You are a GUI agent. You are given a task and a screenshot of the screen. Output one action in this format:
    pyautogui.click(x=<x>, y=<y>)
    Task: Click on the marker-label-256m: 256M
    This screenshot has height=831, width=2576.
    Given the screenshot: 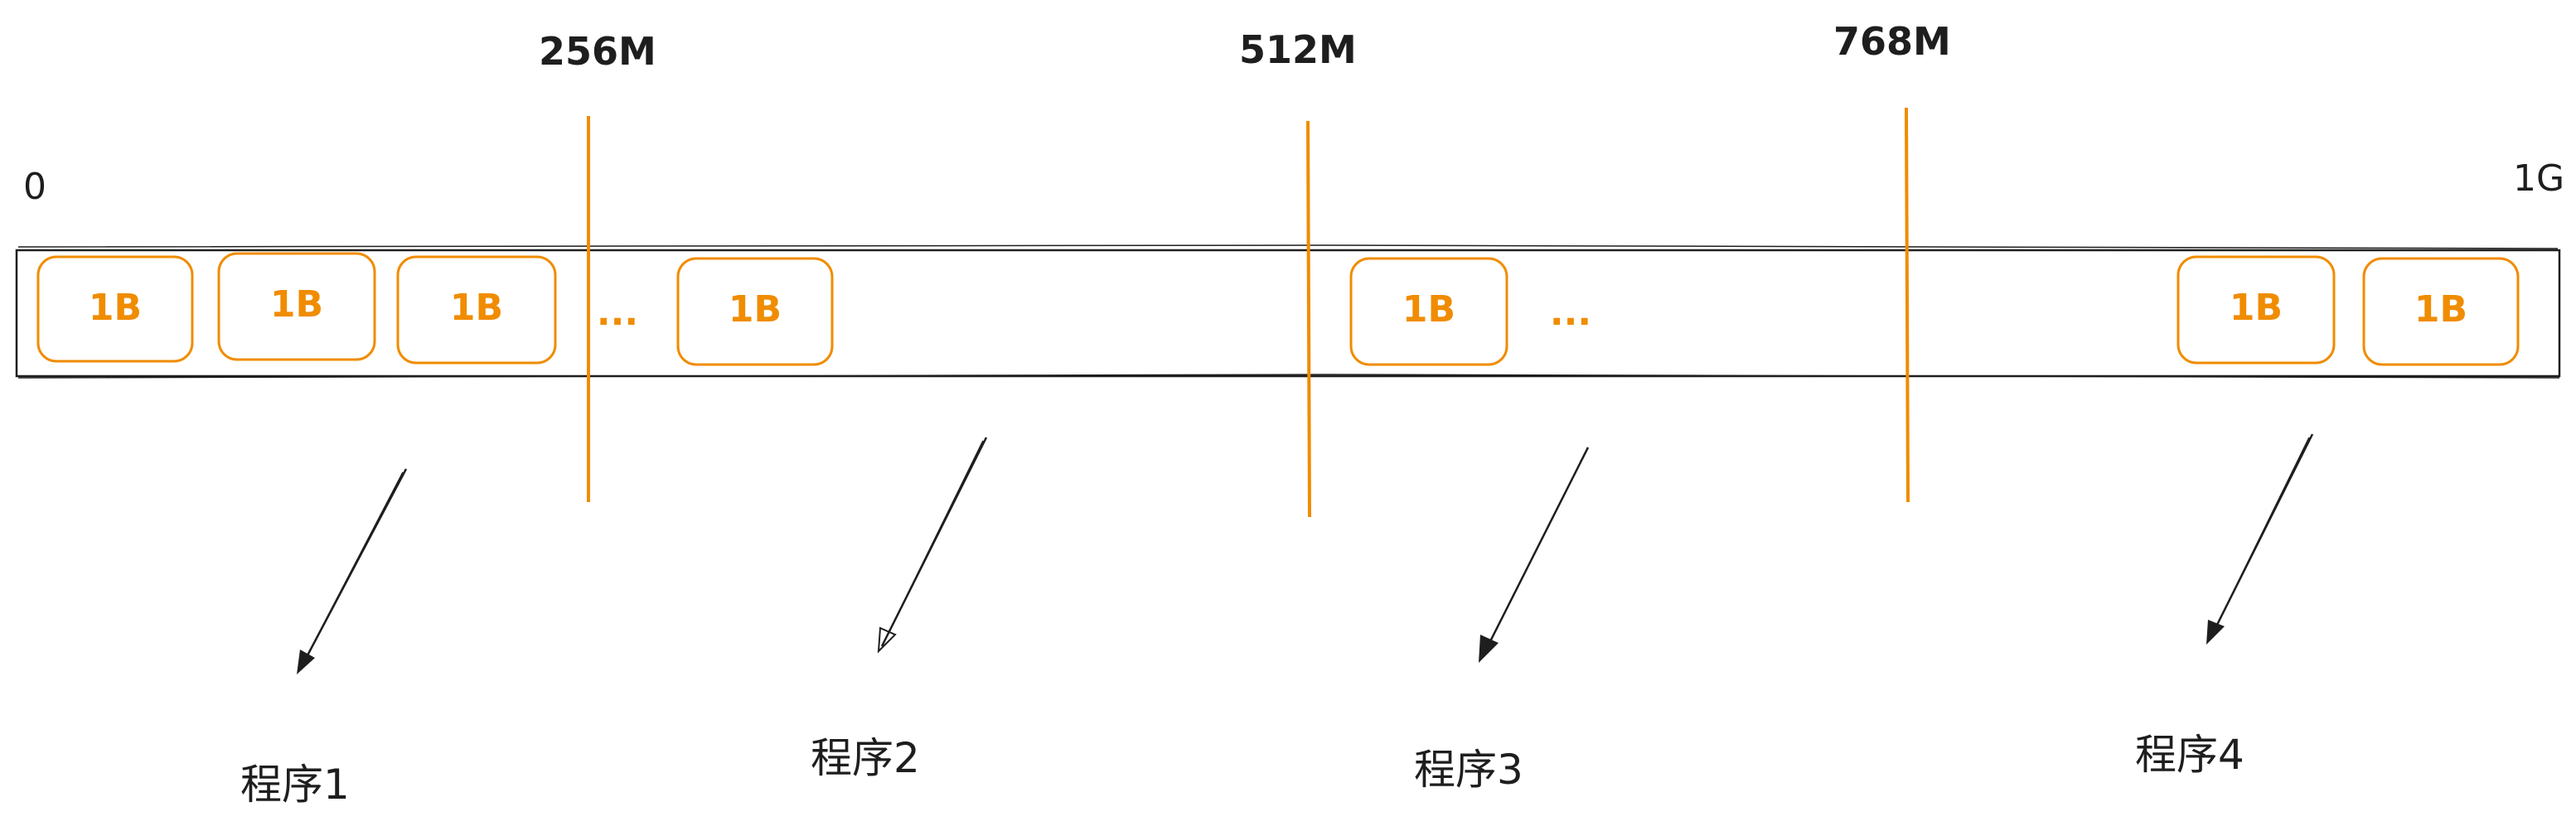 What is the action you would take?
    pyautogui.click(x=597, y=51)
    